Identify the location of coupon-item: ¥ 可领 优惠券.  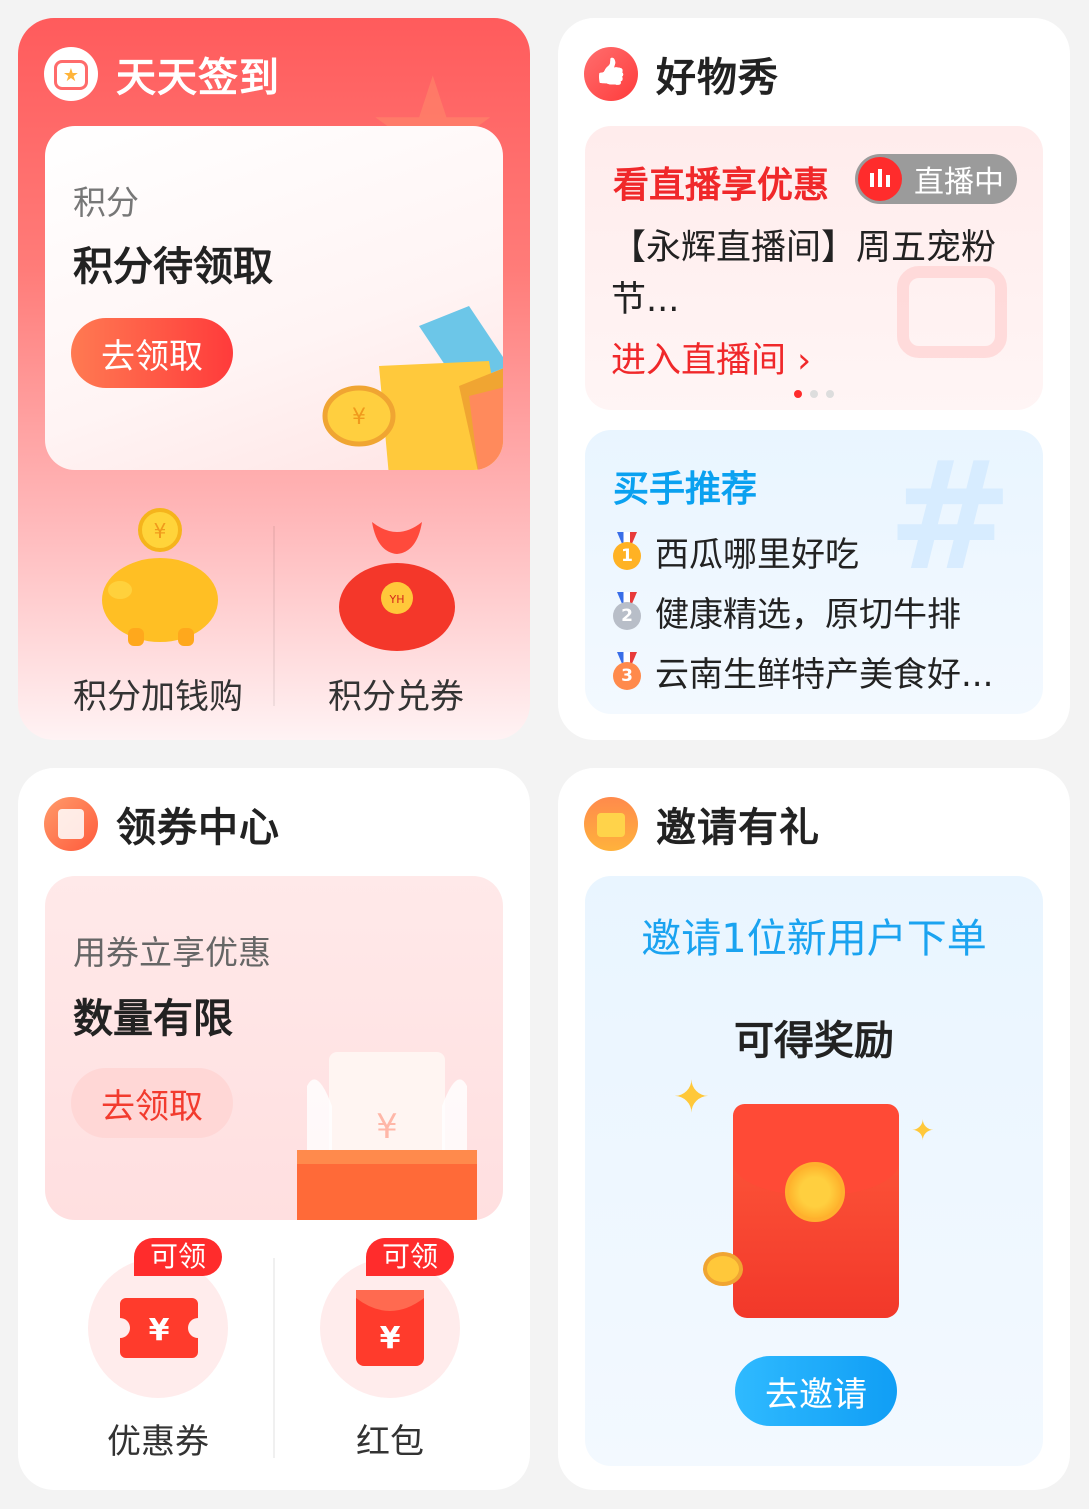
(158, 1353).